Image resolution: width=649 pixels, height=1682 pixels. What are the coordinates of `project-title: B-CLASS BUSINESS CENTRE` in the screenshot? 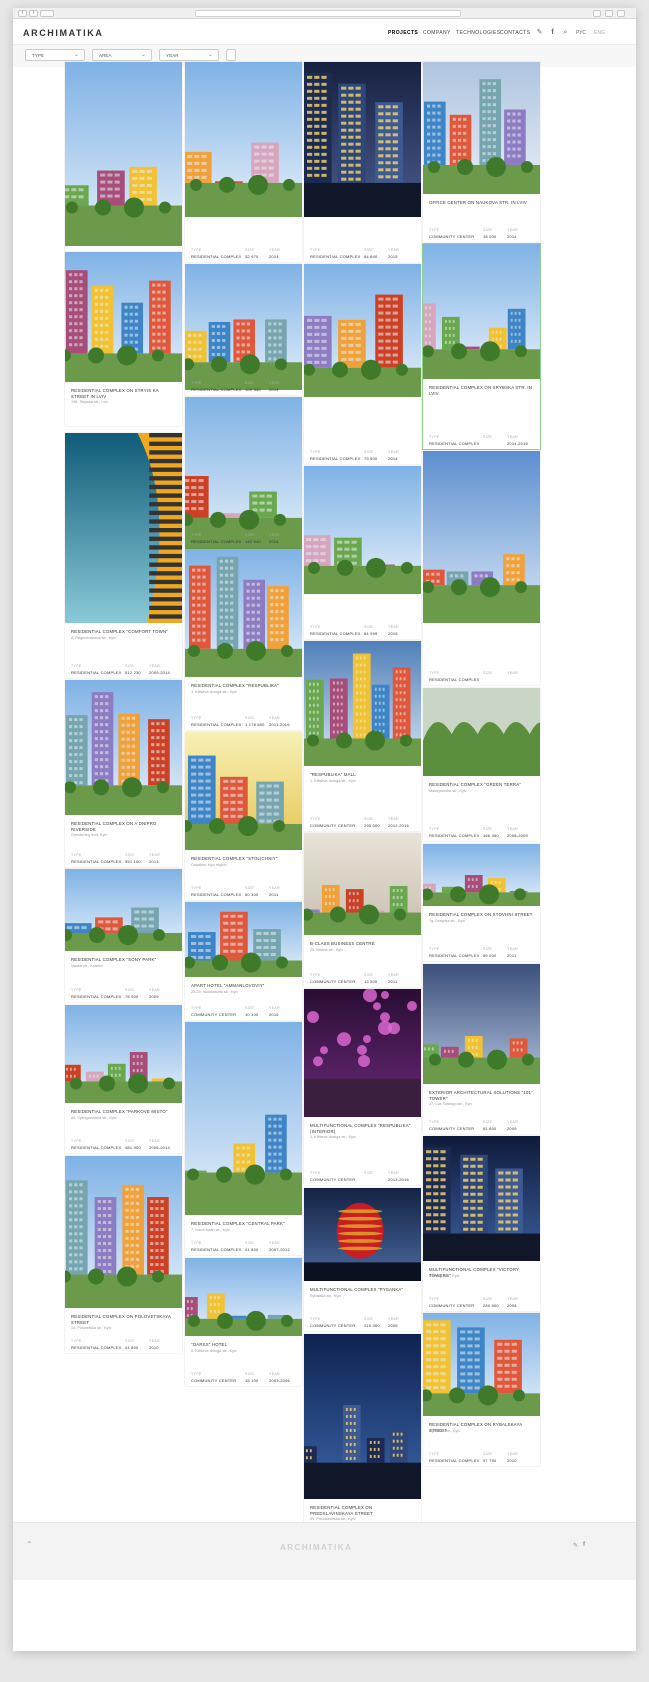 It's located at (362, 944).